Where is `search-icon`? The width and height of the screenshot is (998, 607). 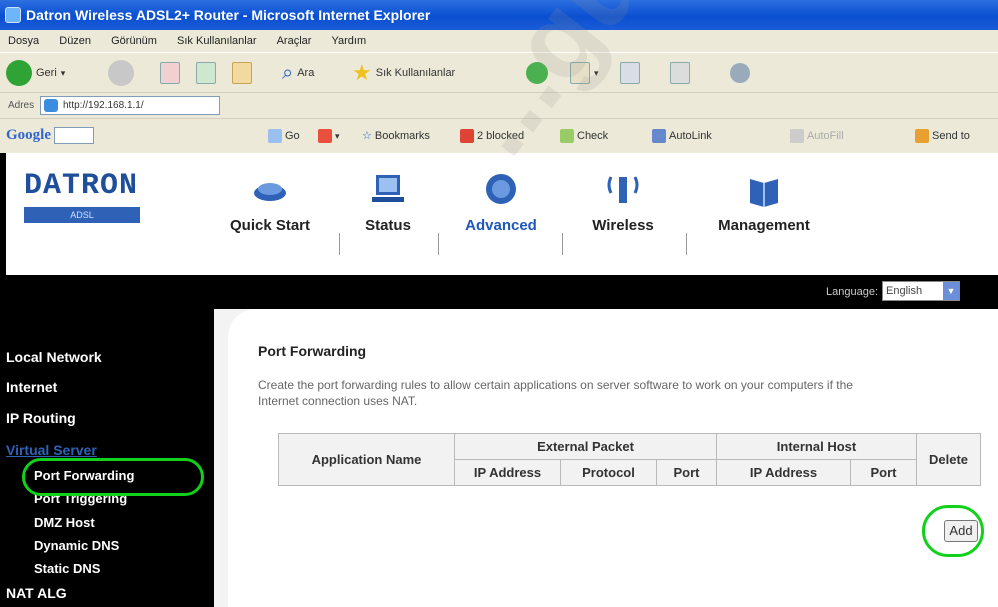
search-icon is located at coordinates (275, 136).